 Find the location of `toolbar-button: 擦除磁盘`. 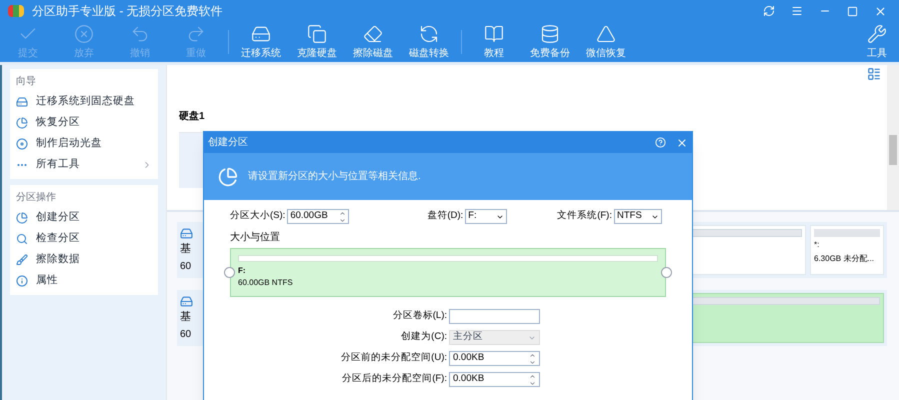

toolbar-button: 擦除磁盘 is located at coordinates (373, 42).